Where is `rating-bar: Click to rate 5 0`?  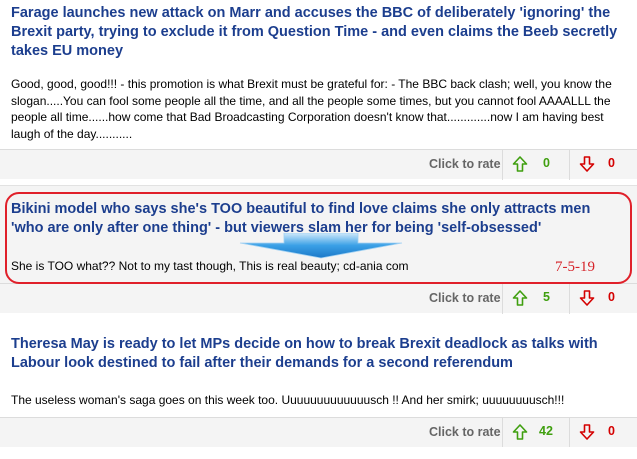 rating-bar: Click to rate 5 0 is located at coordinates (318, 298).